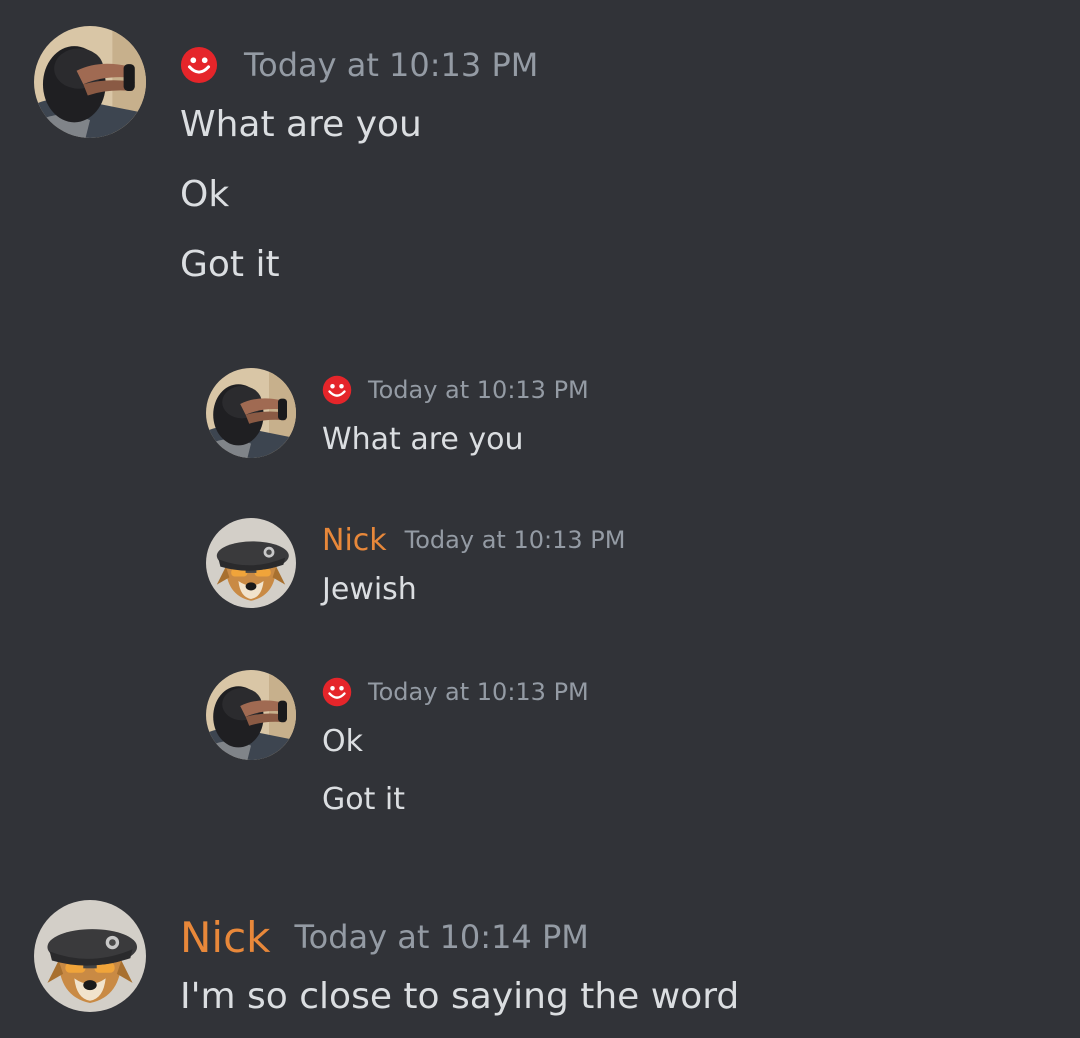  I want to click on message-header: Nick Today at 10:13 PM, so click(473, 540).